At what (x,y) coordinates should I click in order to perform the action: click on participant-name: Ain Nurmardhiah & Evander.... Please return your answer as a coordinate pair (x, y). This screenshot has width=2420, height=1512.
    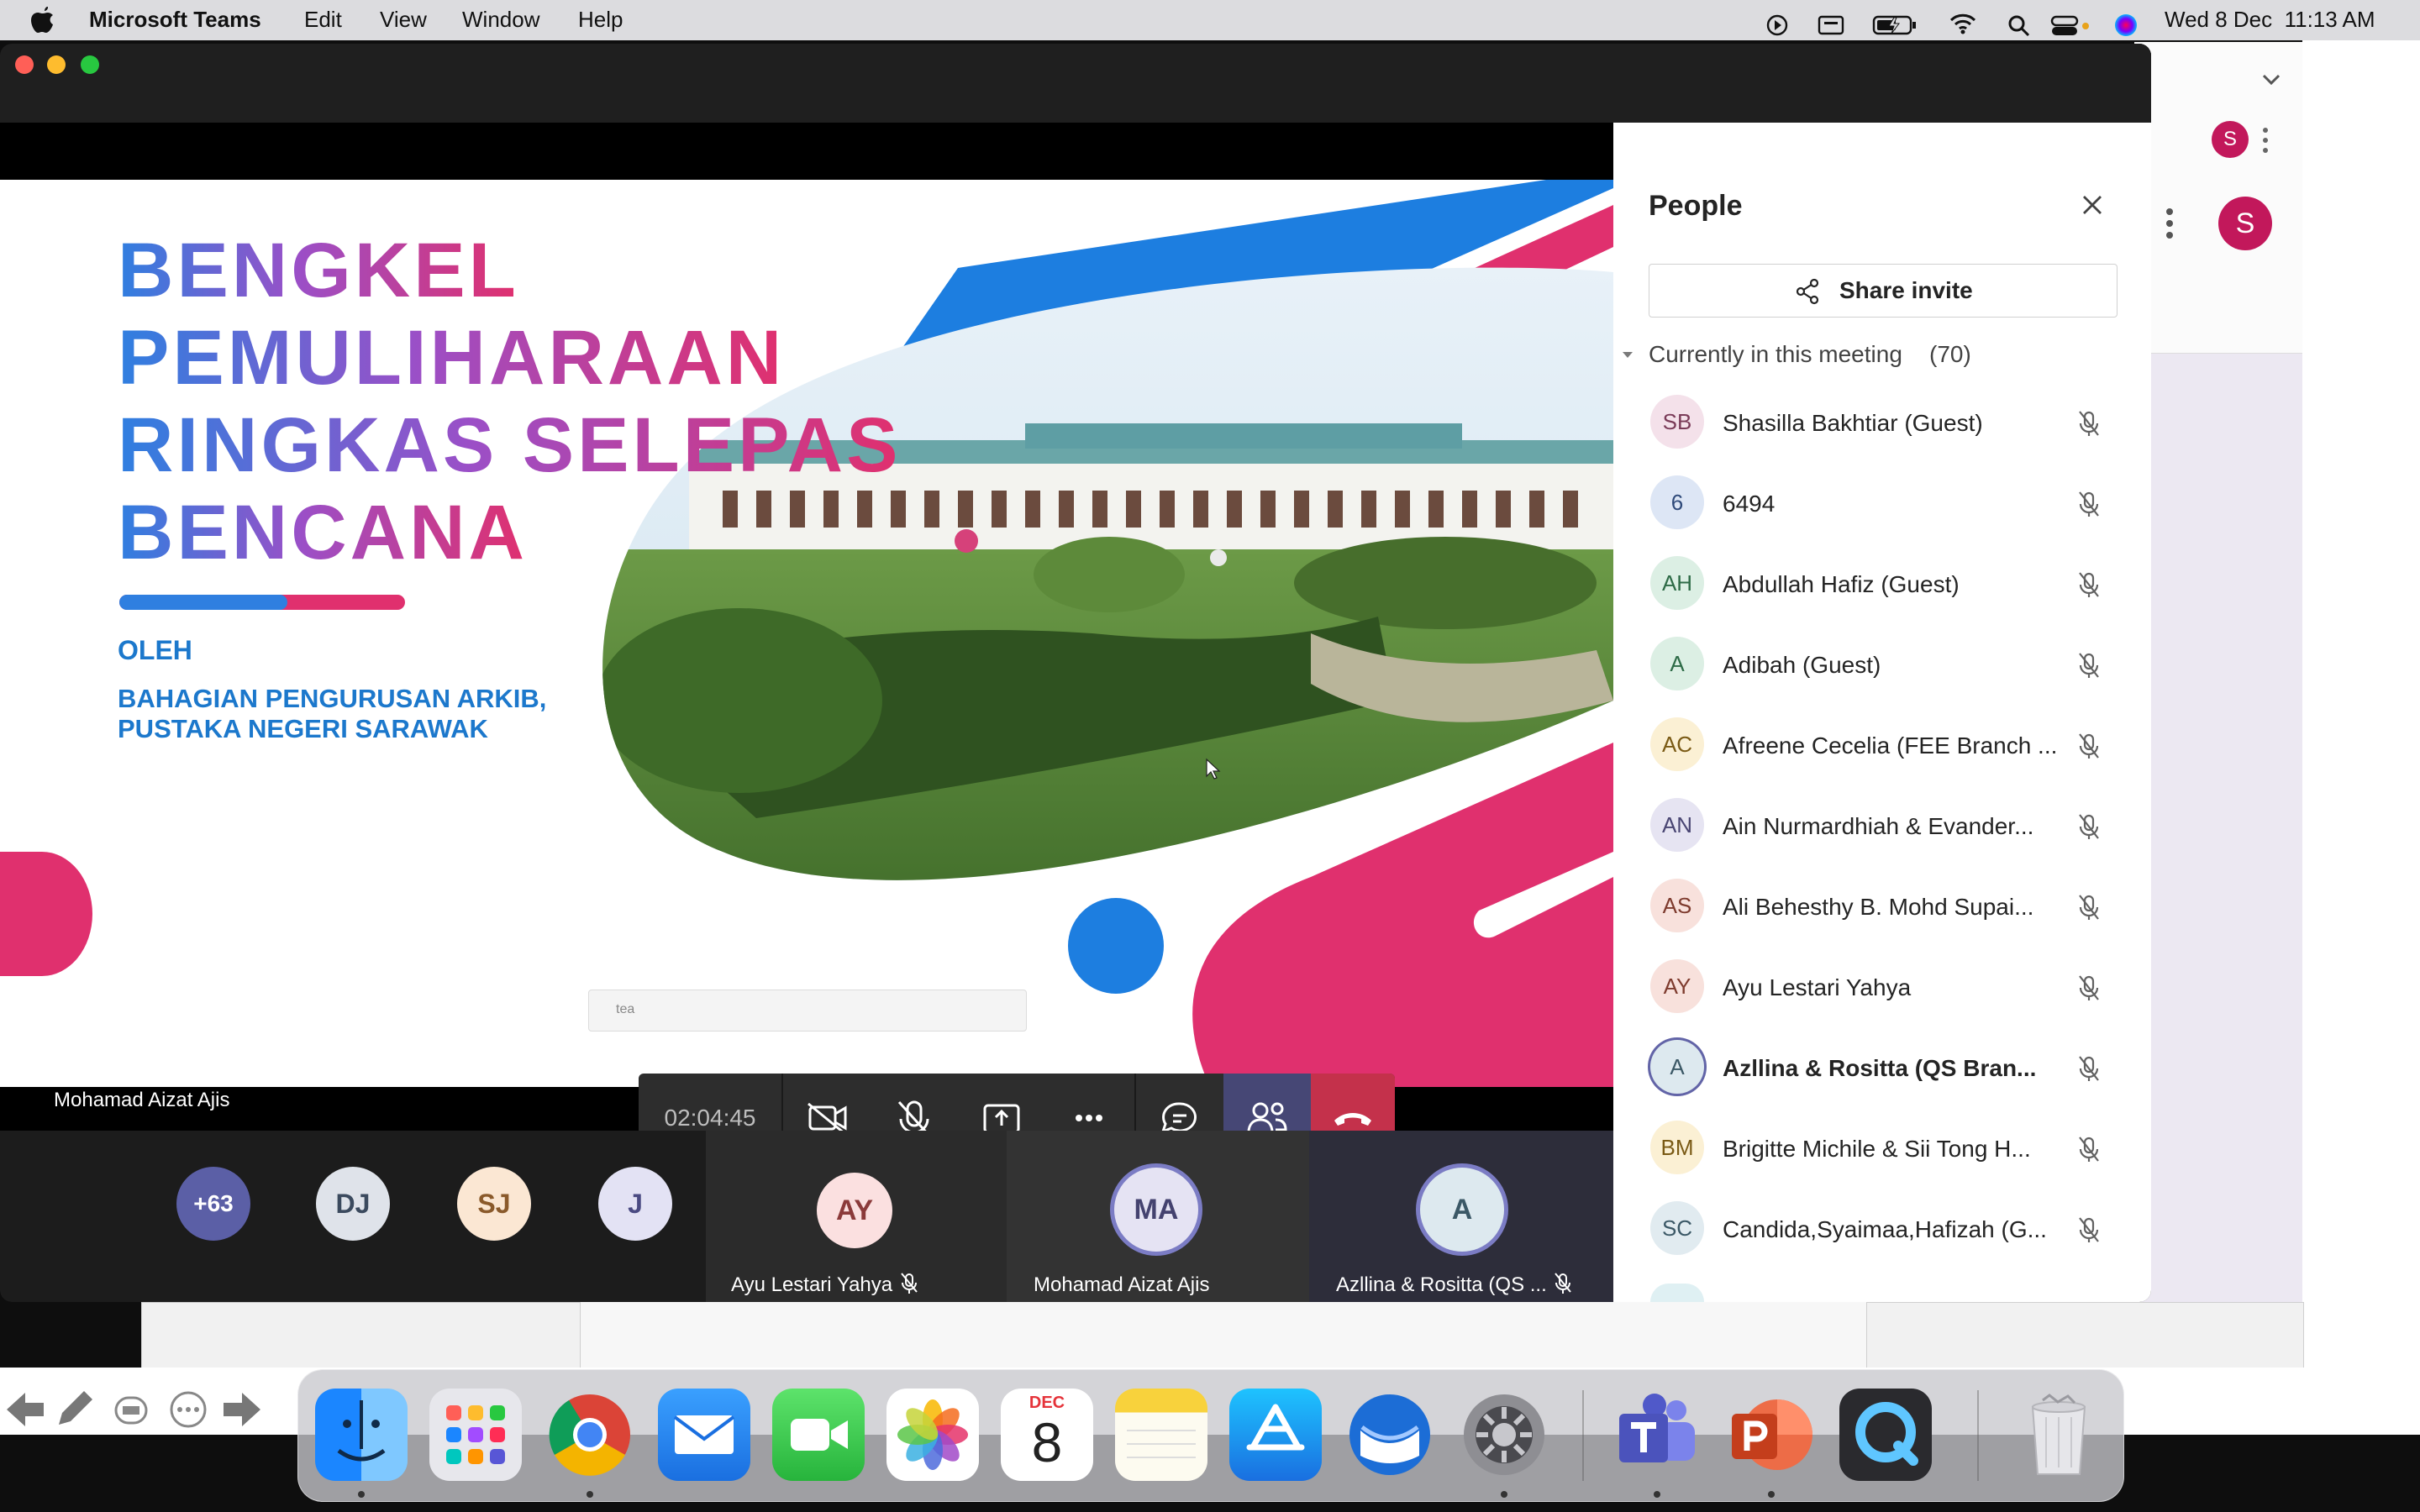
    Looking at the image, I should click on (1878, 826).